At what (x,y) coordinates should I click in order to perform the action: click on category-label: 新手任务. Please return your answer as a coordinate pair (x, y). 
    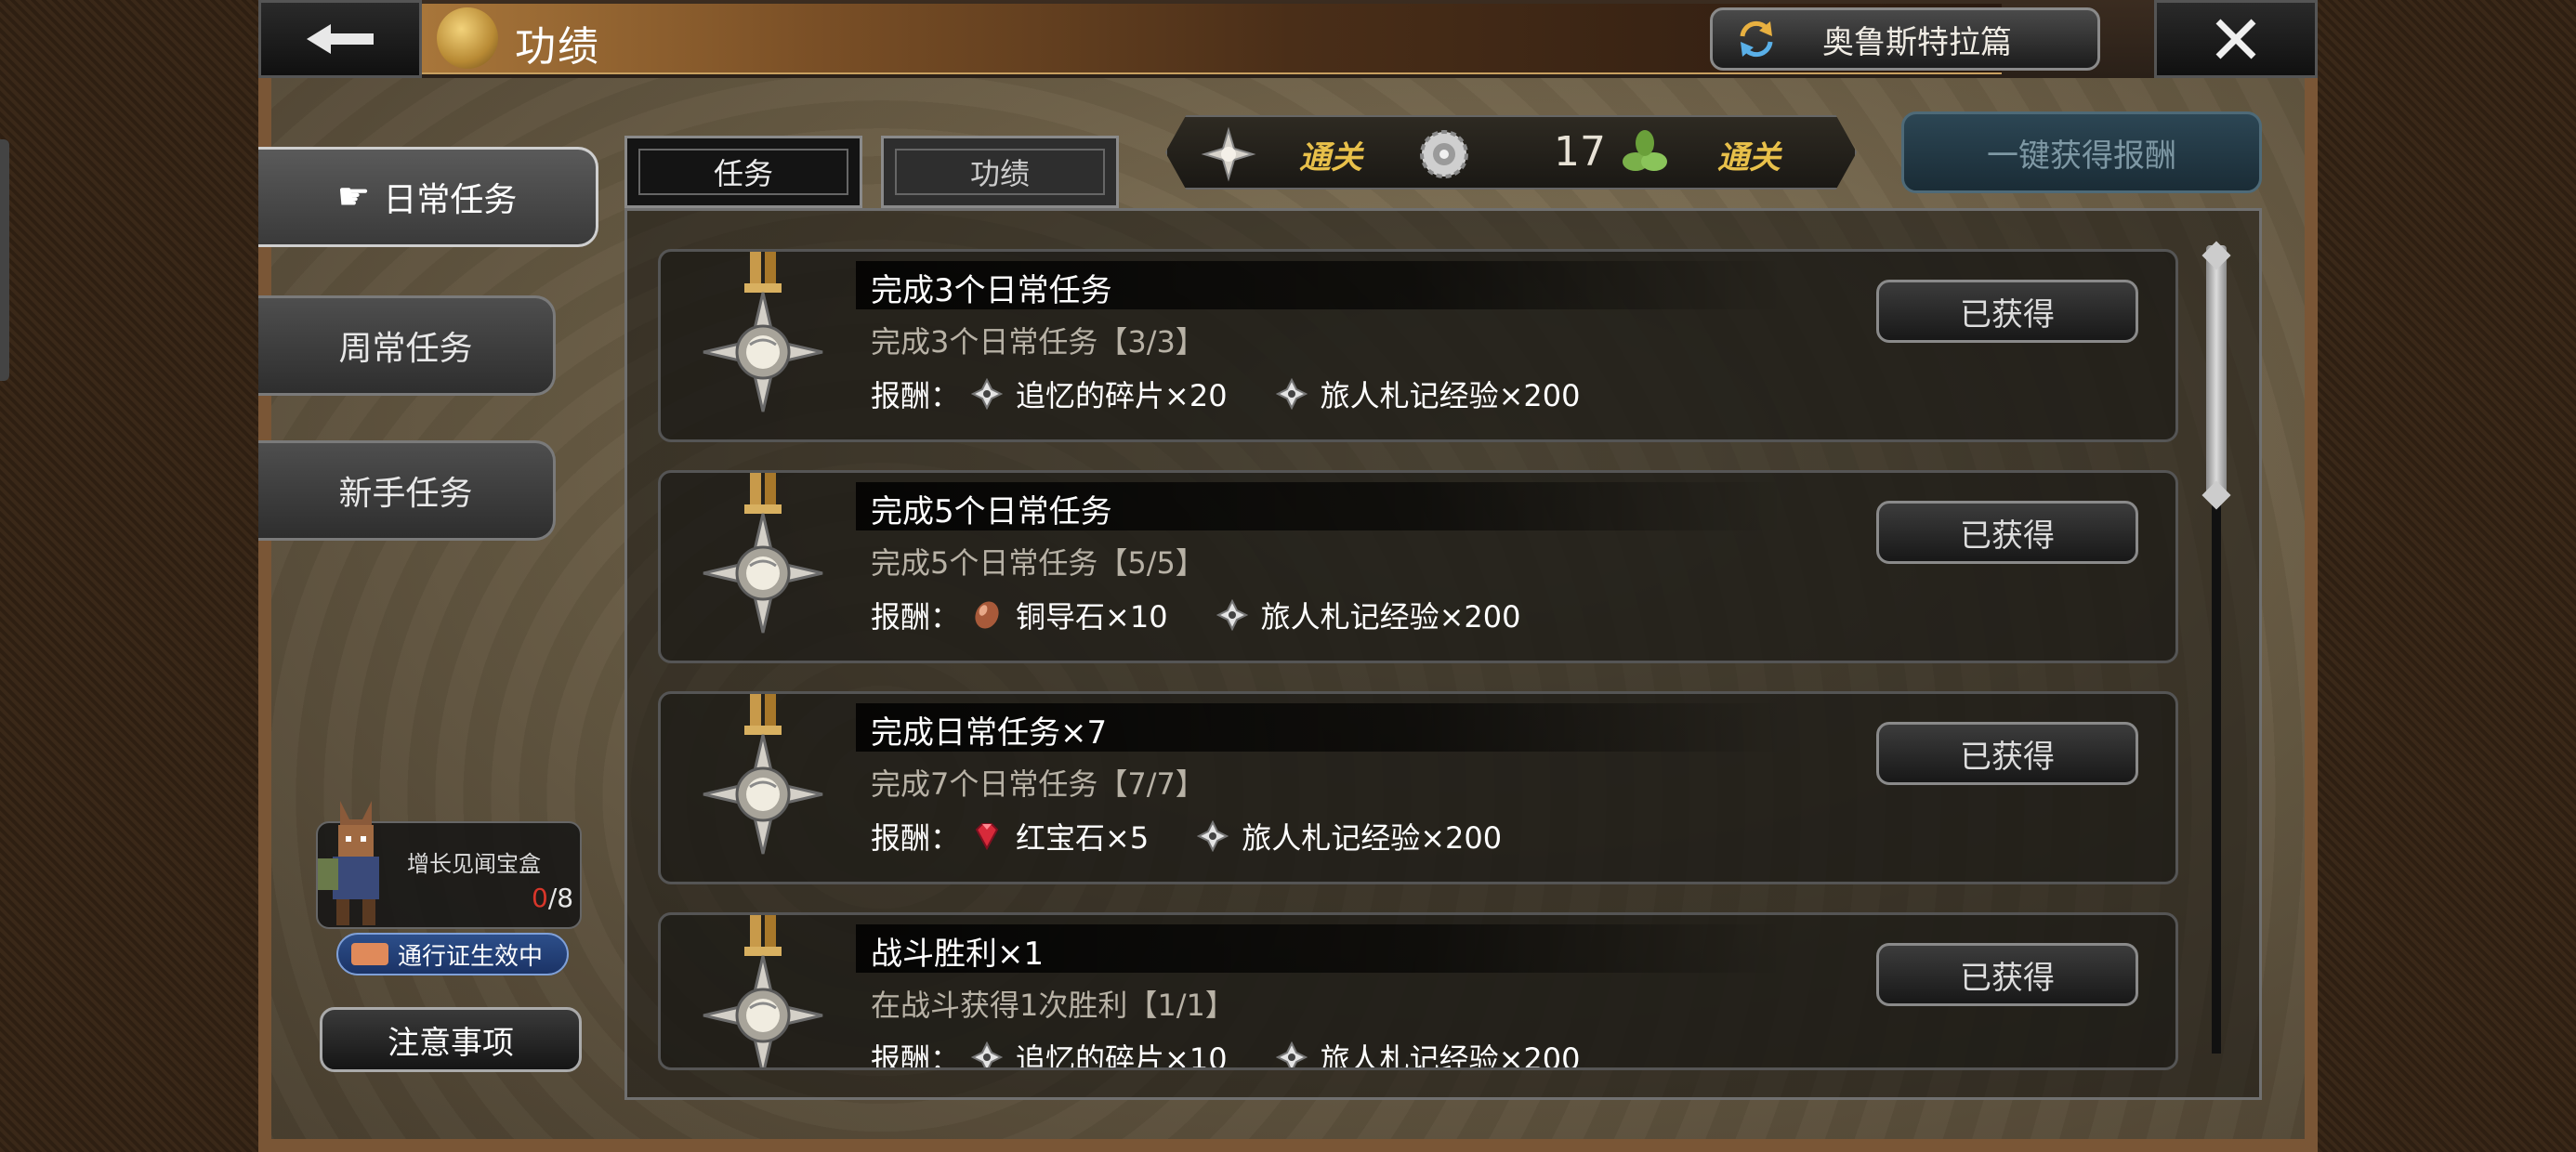
    Looking at the image, I should click on (405, 494).